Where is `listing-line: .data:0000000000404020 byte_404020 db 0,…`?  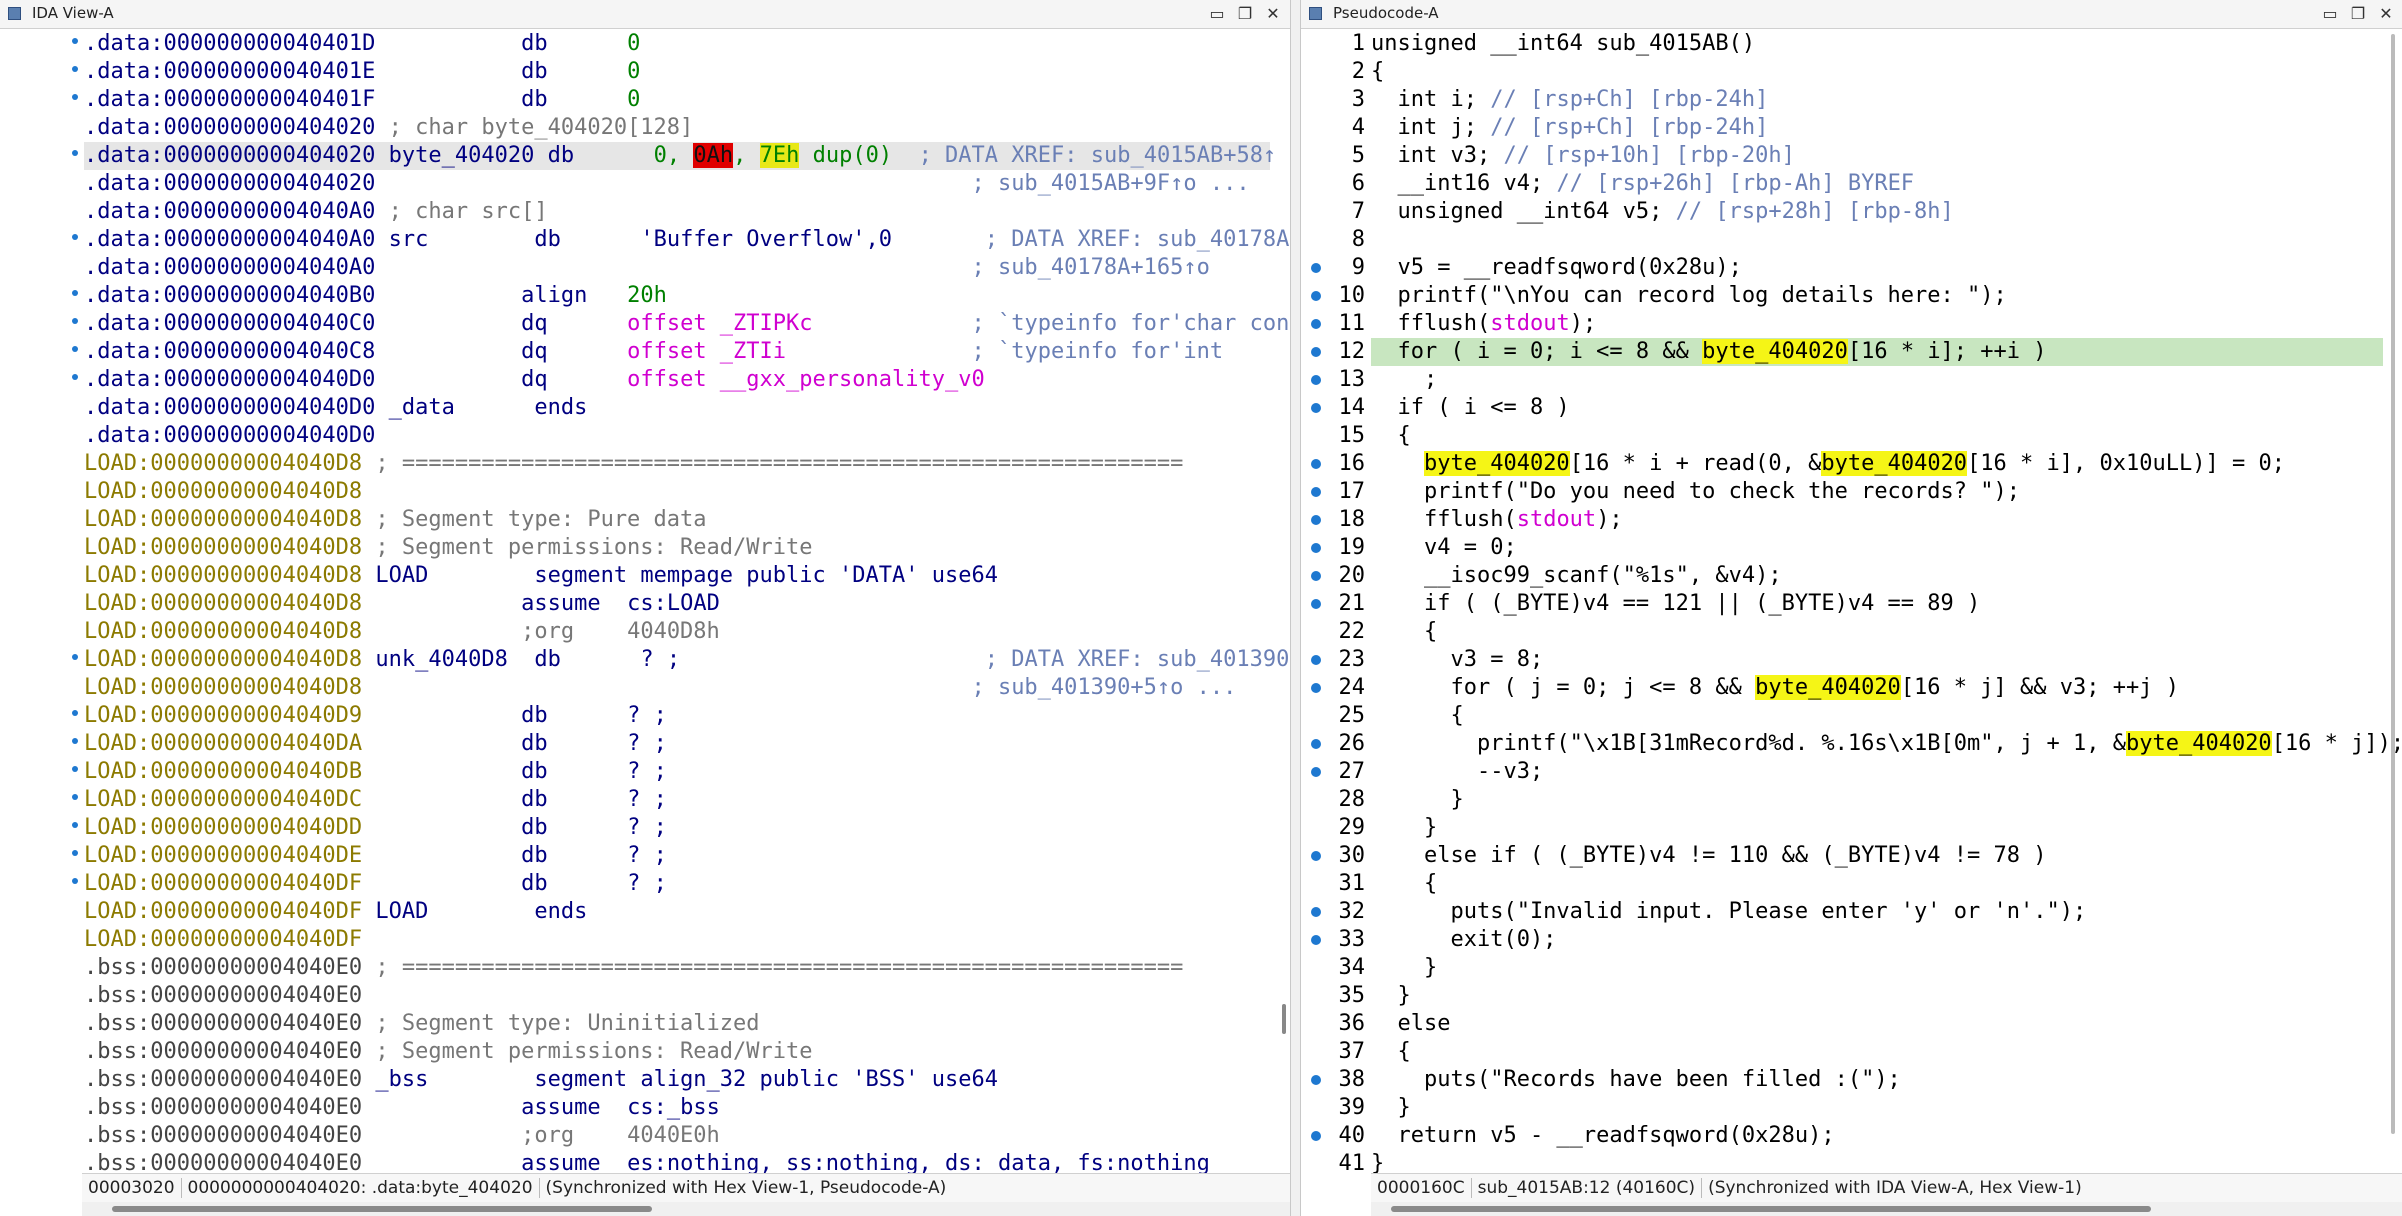 listing-line: .data:0000000000404020 byte_404020 db 0,… is located at coordinates (680, 156).